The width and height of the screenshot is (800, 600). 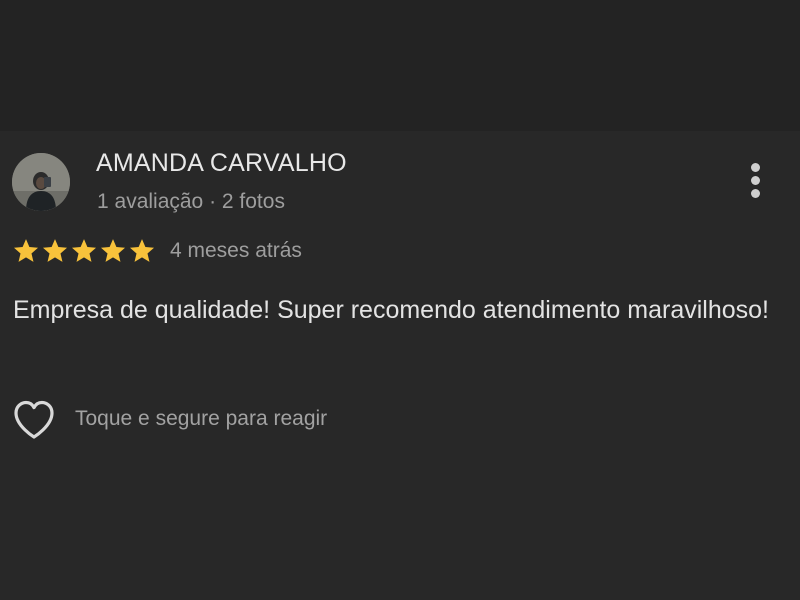 I want to click on star-rating, so click(x=84, y=251).